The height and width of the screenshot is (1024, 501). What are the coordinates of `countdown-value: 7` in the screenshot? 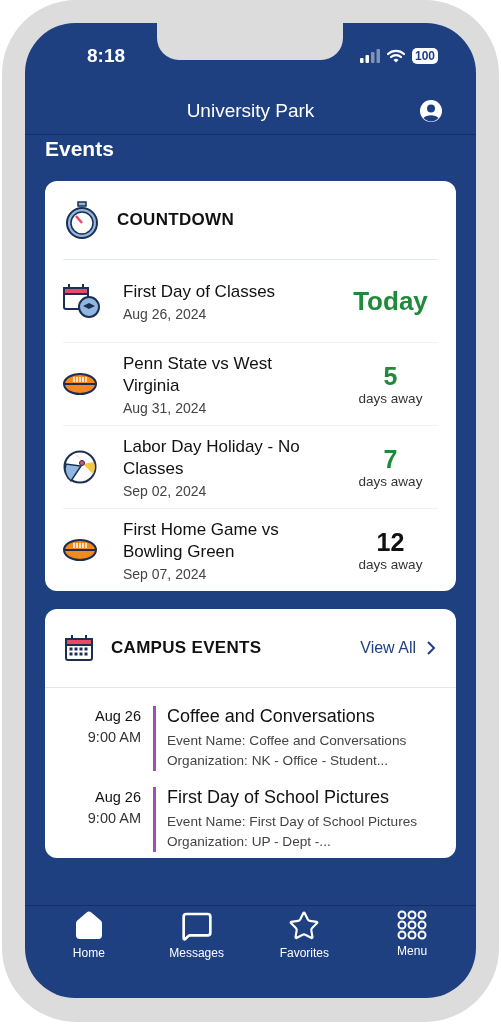 It's located at (390, 459).